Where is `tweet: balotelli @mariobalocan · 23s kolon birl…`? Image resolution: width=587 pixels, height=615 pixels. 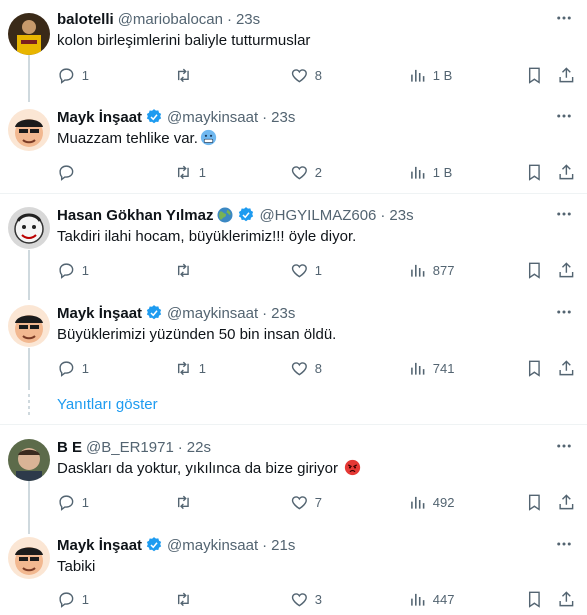
tweet: balotelli @mariobalocan · 23s kolon birl… is located at coordinates (293, 55).